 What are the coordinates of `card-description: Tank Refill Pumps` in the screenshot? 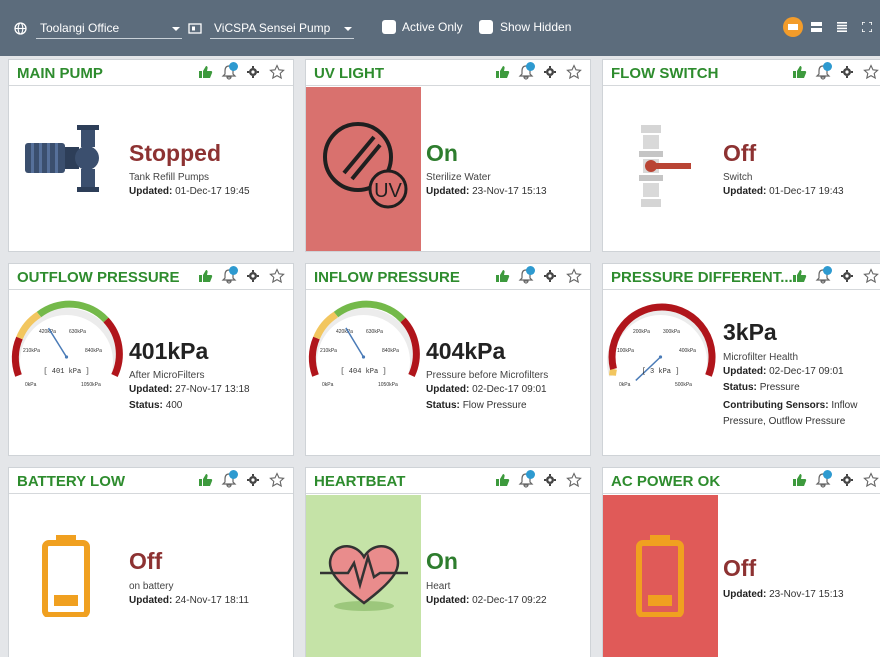 It's located at (169, 177).